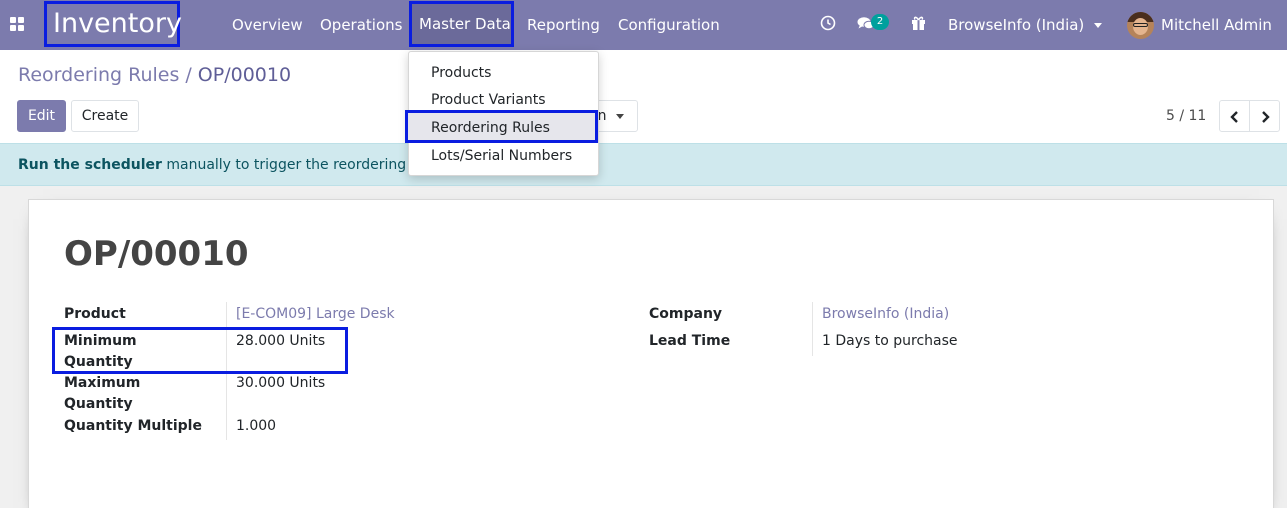 The width and height of the screenshot is (1287, 508). Describe the element at coordinates (488, 100) in the screenshot. I see `dropdown-item-product-variants: Product Variants` at that location.